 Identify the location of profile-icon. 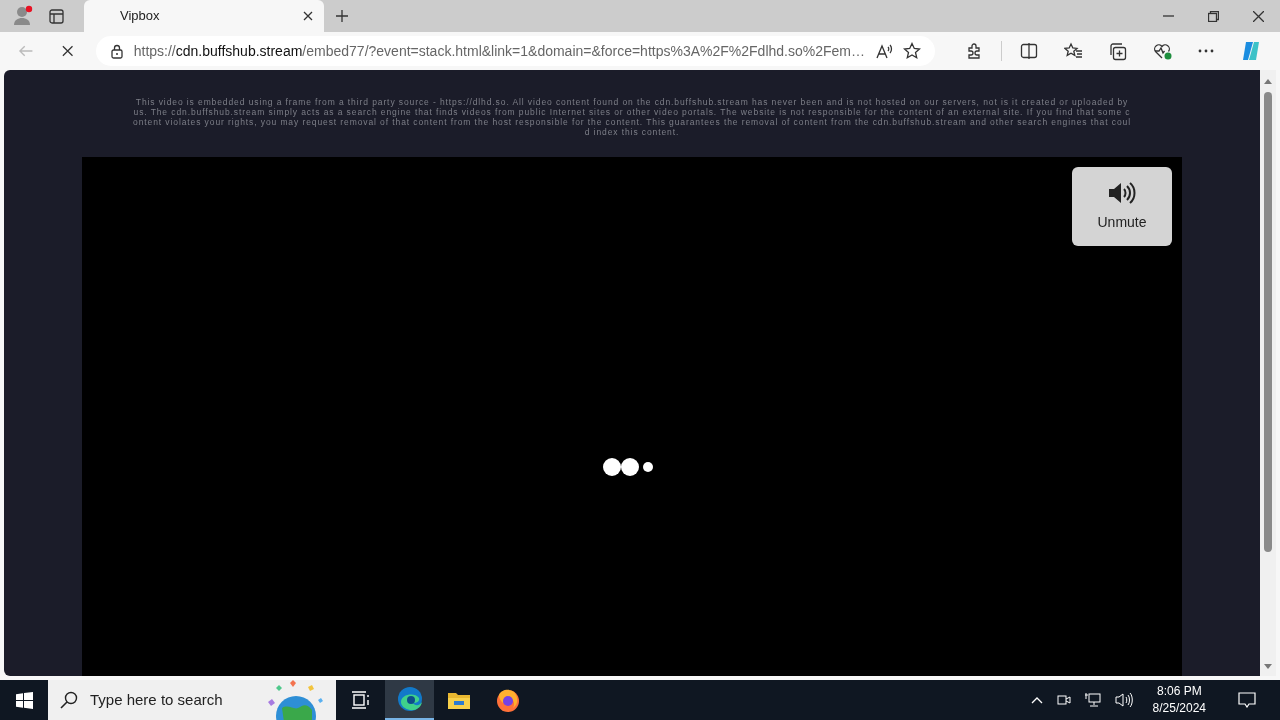
(23, 16).